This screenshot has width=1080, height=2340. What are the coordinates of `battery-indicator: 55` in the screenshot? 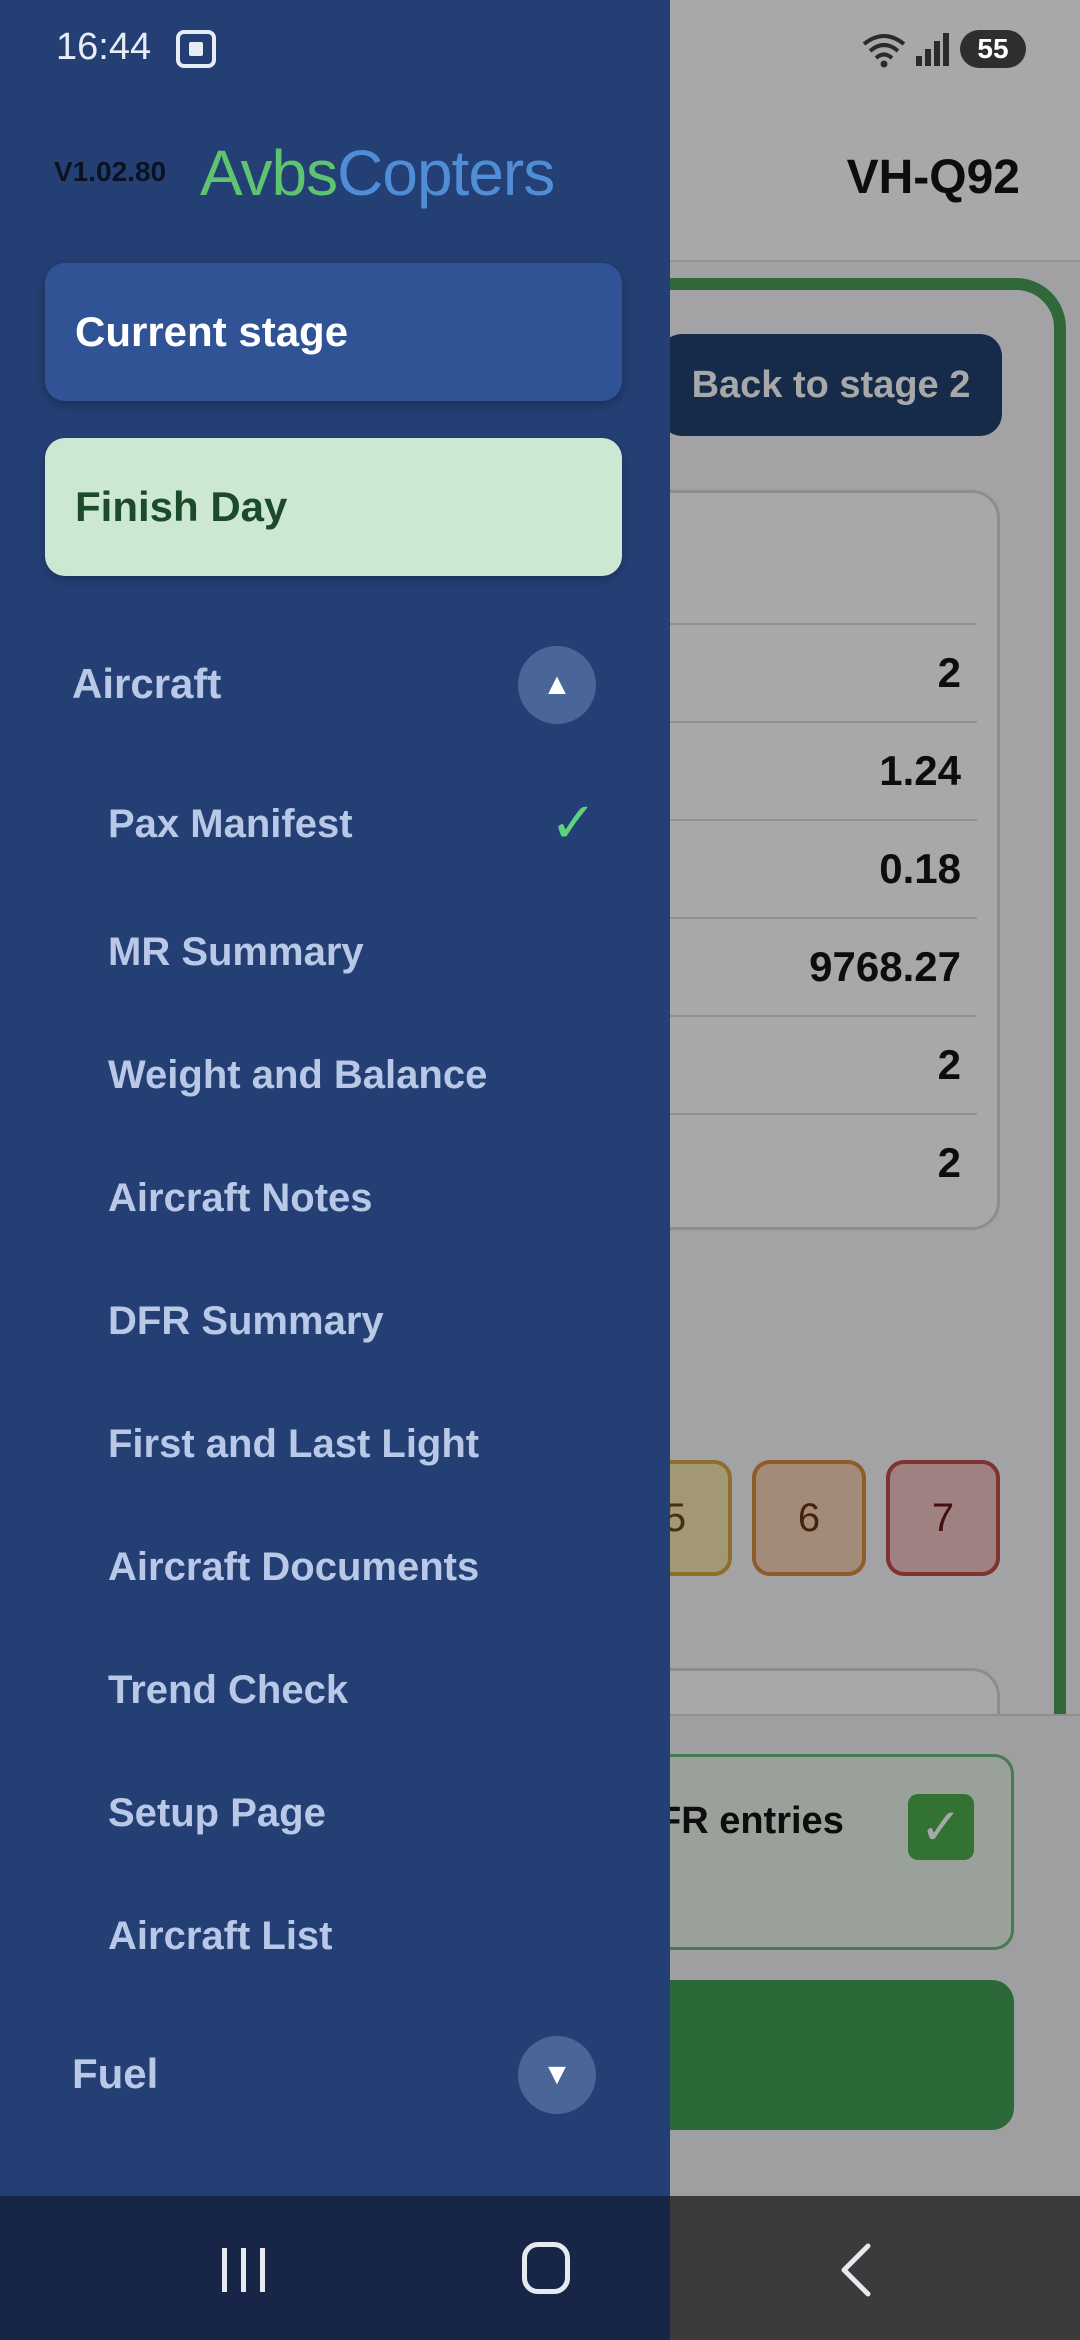 It's located at (993, 49).